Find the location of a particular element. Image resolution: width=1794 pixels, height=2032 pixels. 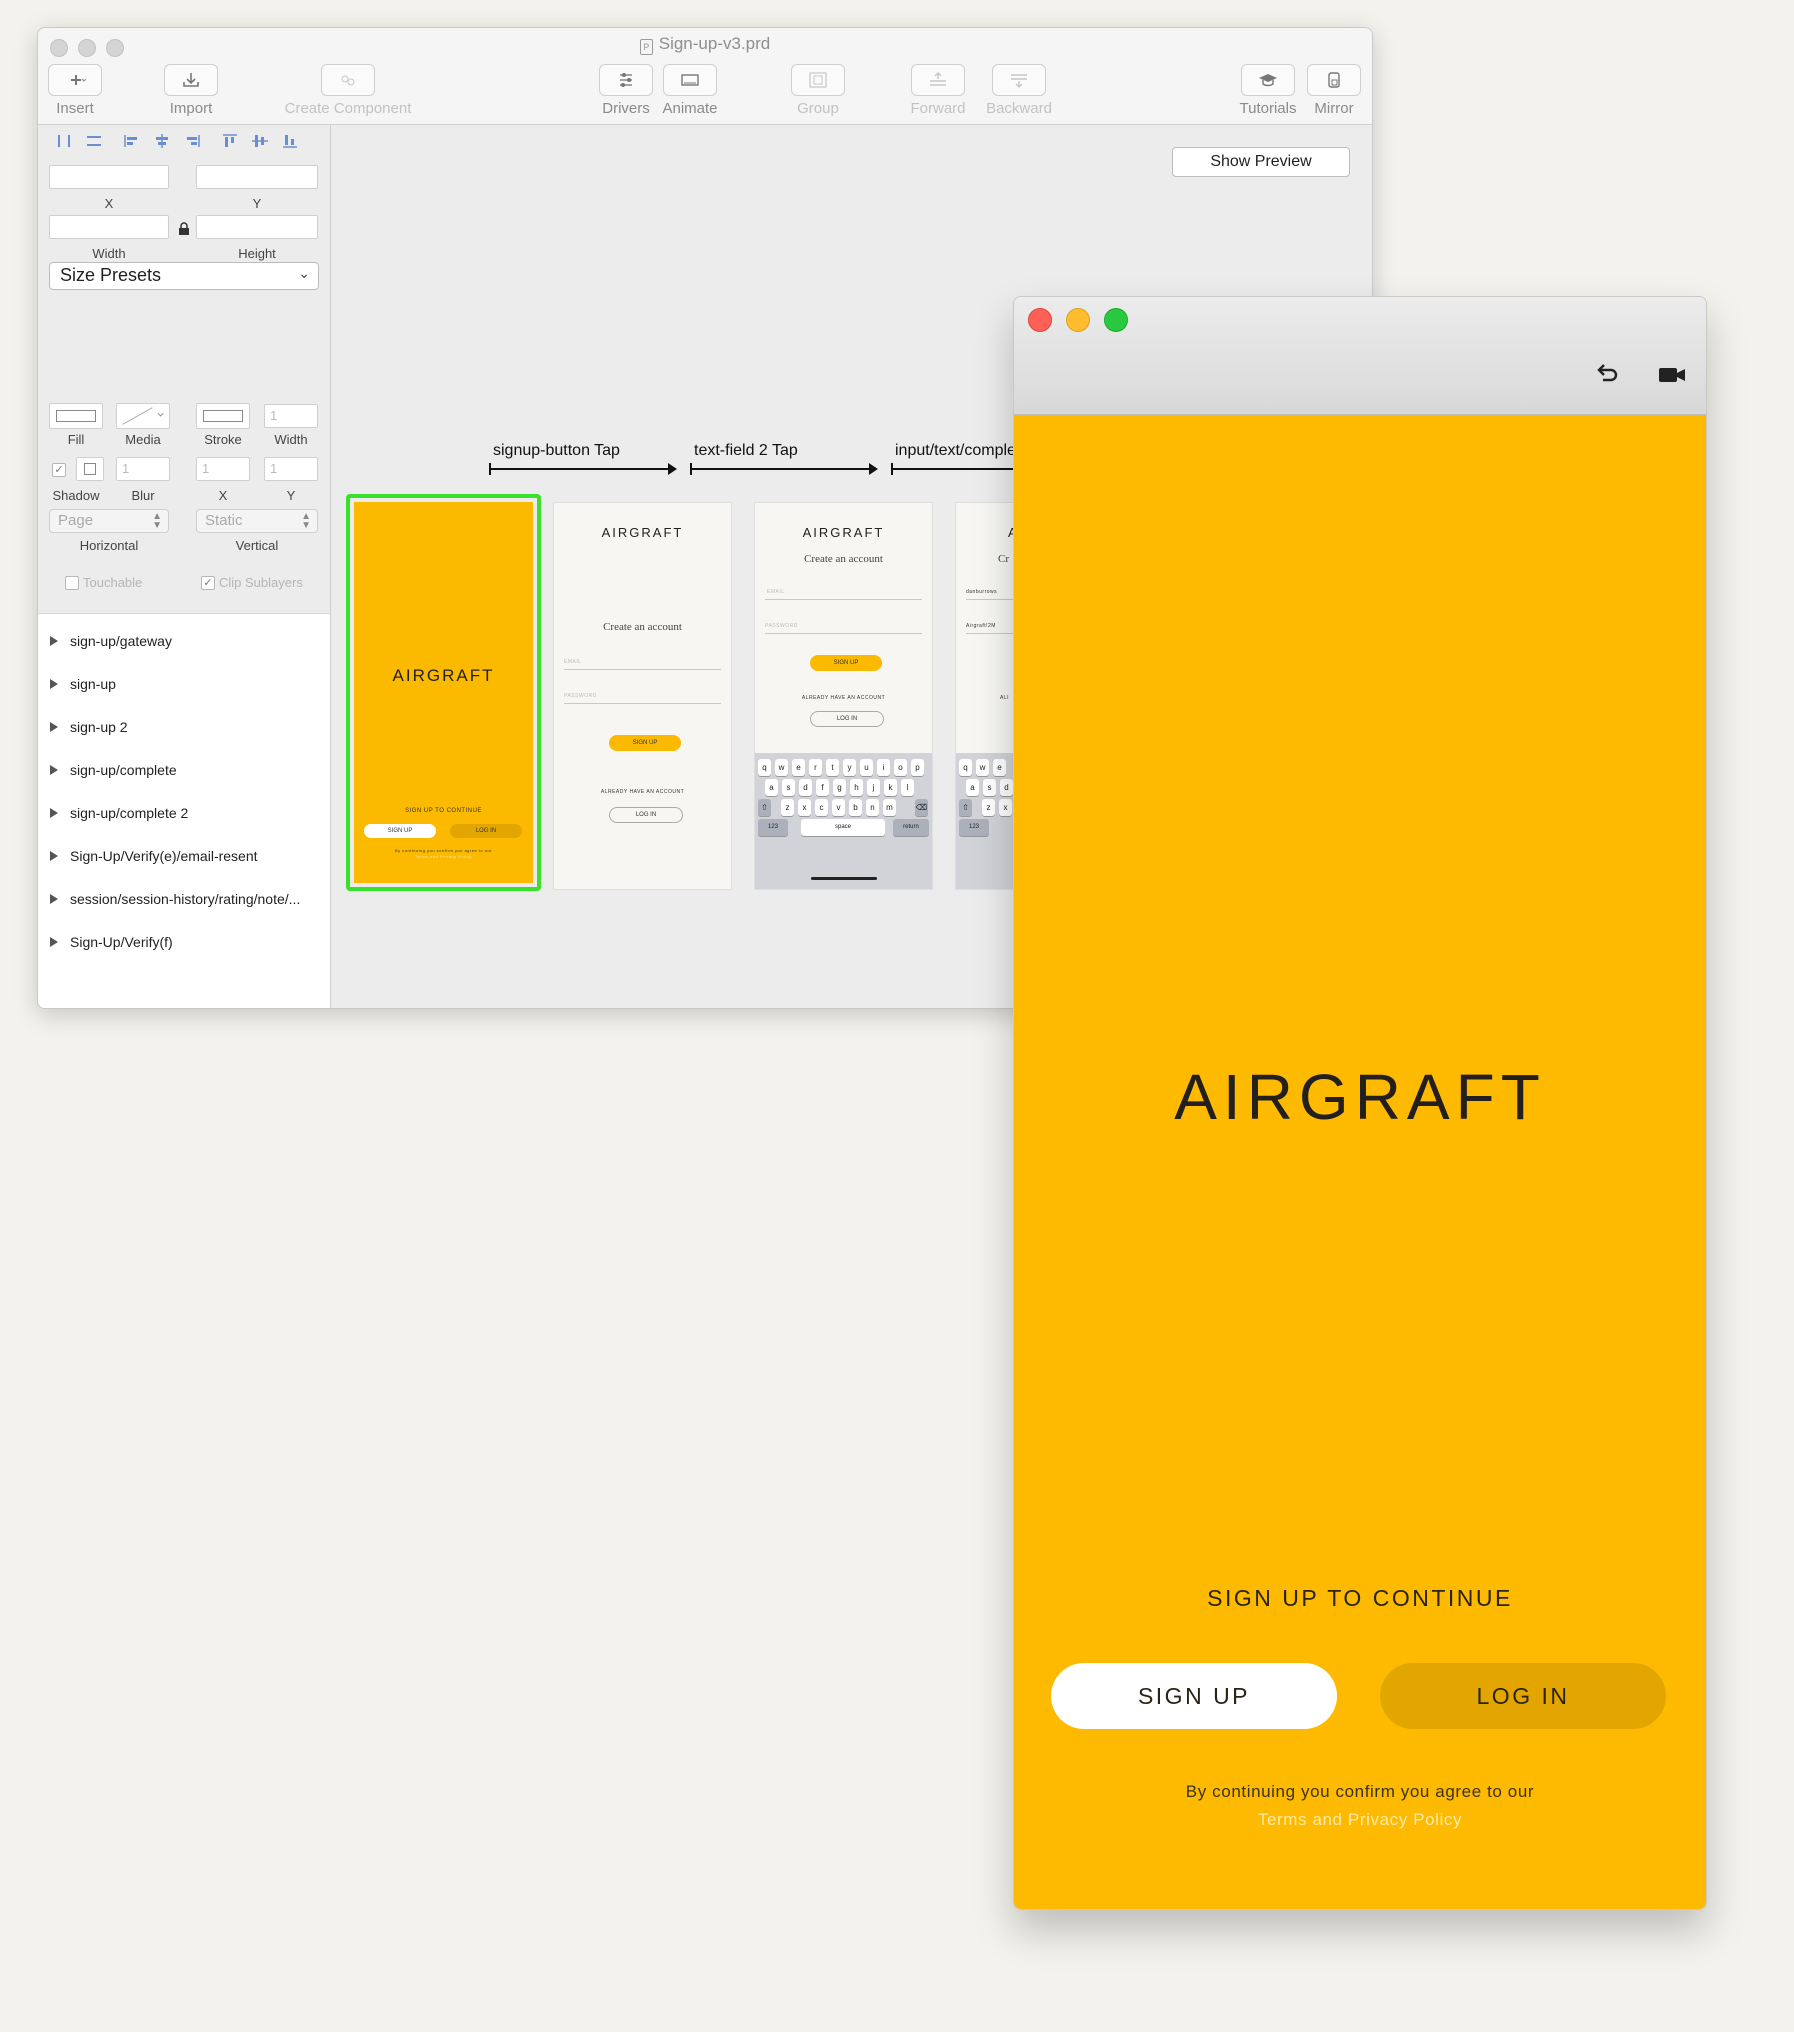

login-button: LOG IN is located at coordinates (1523, 1696).